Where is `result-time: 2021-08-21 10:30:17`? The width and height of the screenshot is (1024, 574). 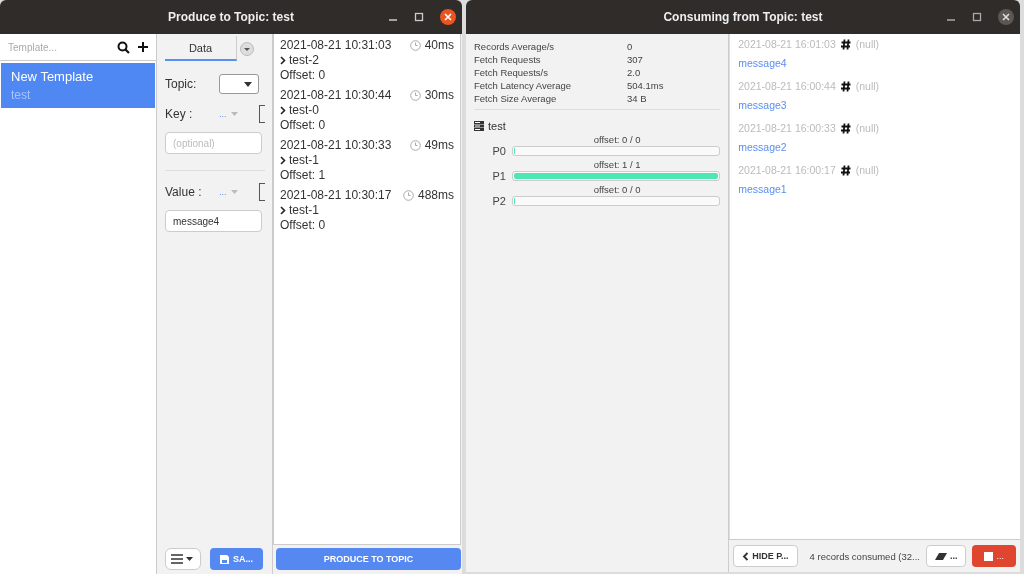
result-time: 2021-08-21 10:30:17 is located at coordinates (336, 195).